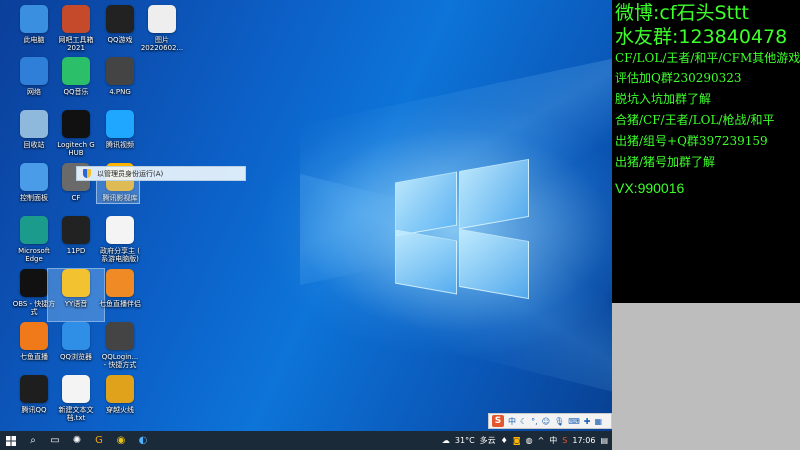 The image size is (800, 450). What do you see at coordinates (706, 376) in the screenshot?
I see `webcam-placeholder` at bounding box center [706, 376].